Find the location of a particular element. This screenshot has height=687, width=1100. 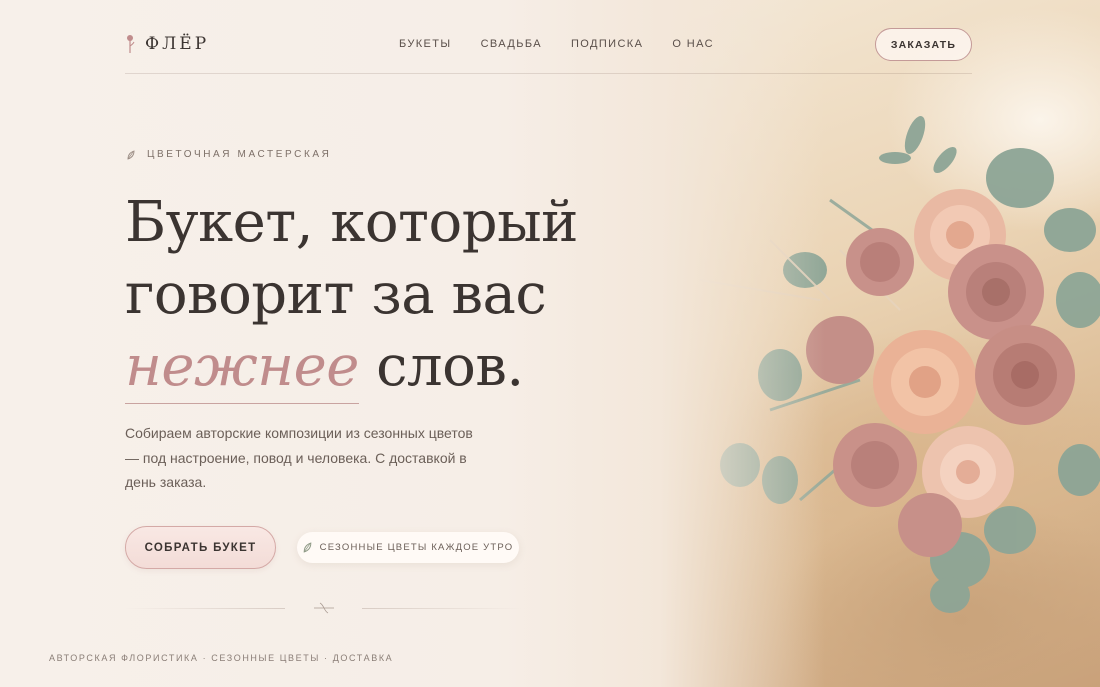

headline-line-1: Букет, который is located at coordinates (351, 222).